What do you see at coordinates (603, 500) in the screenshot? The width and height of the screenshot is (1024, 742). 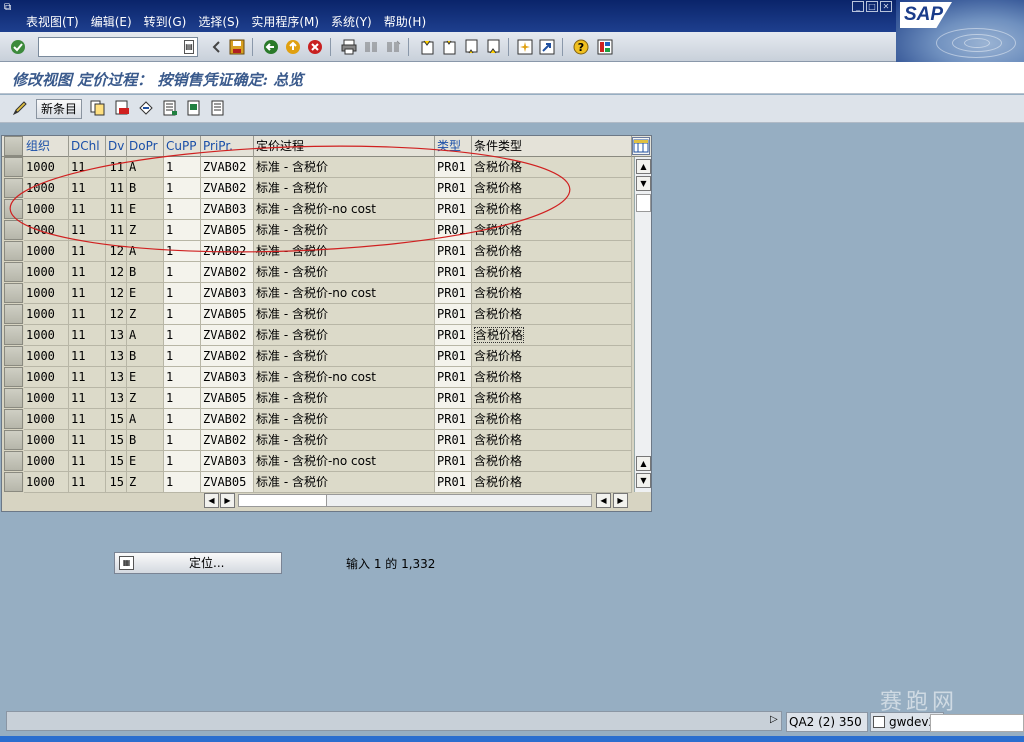 I see `scroll-left-step-icon: ◀` at bounding box center [603, 500].